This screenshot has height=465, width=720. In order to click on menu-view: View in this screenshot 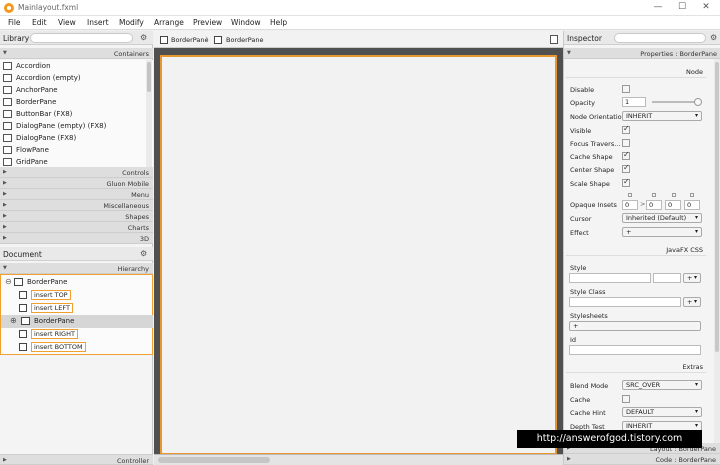, I will do `click(67, 22)`.